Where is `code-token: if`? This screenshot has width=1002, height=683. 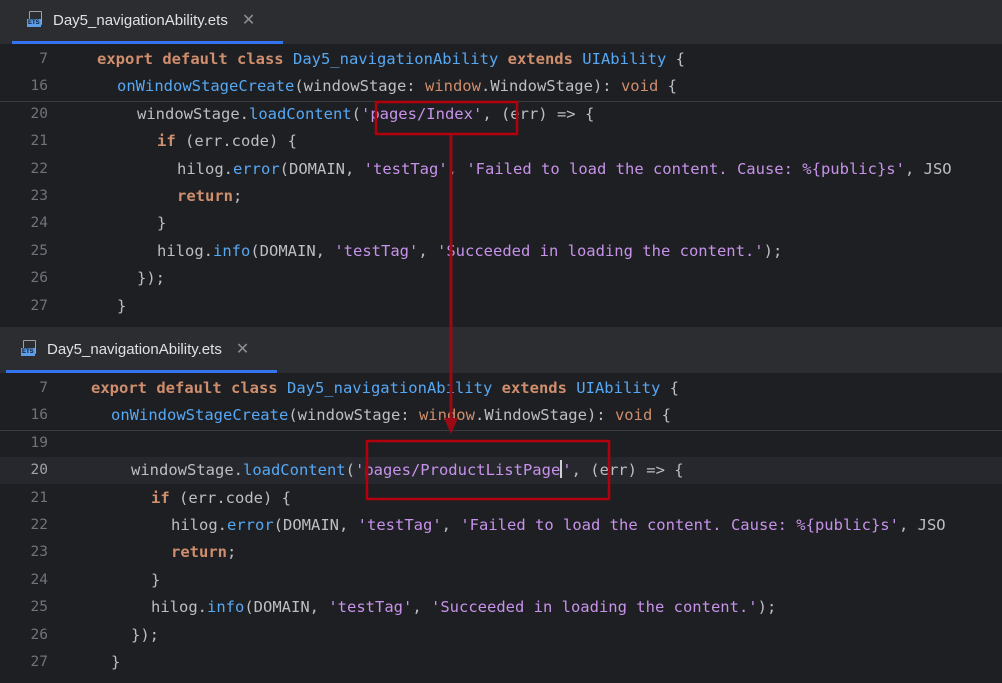
code-token: if is located at coordinates (165, 497).